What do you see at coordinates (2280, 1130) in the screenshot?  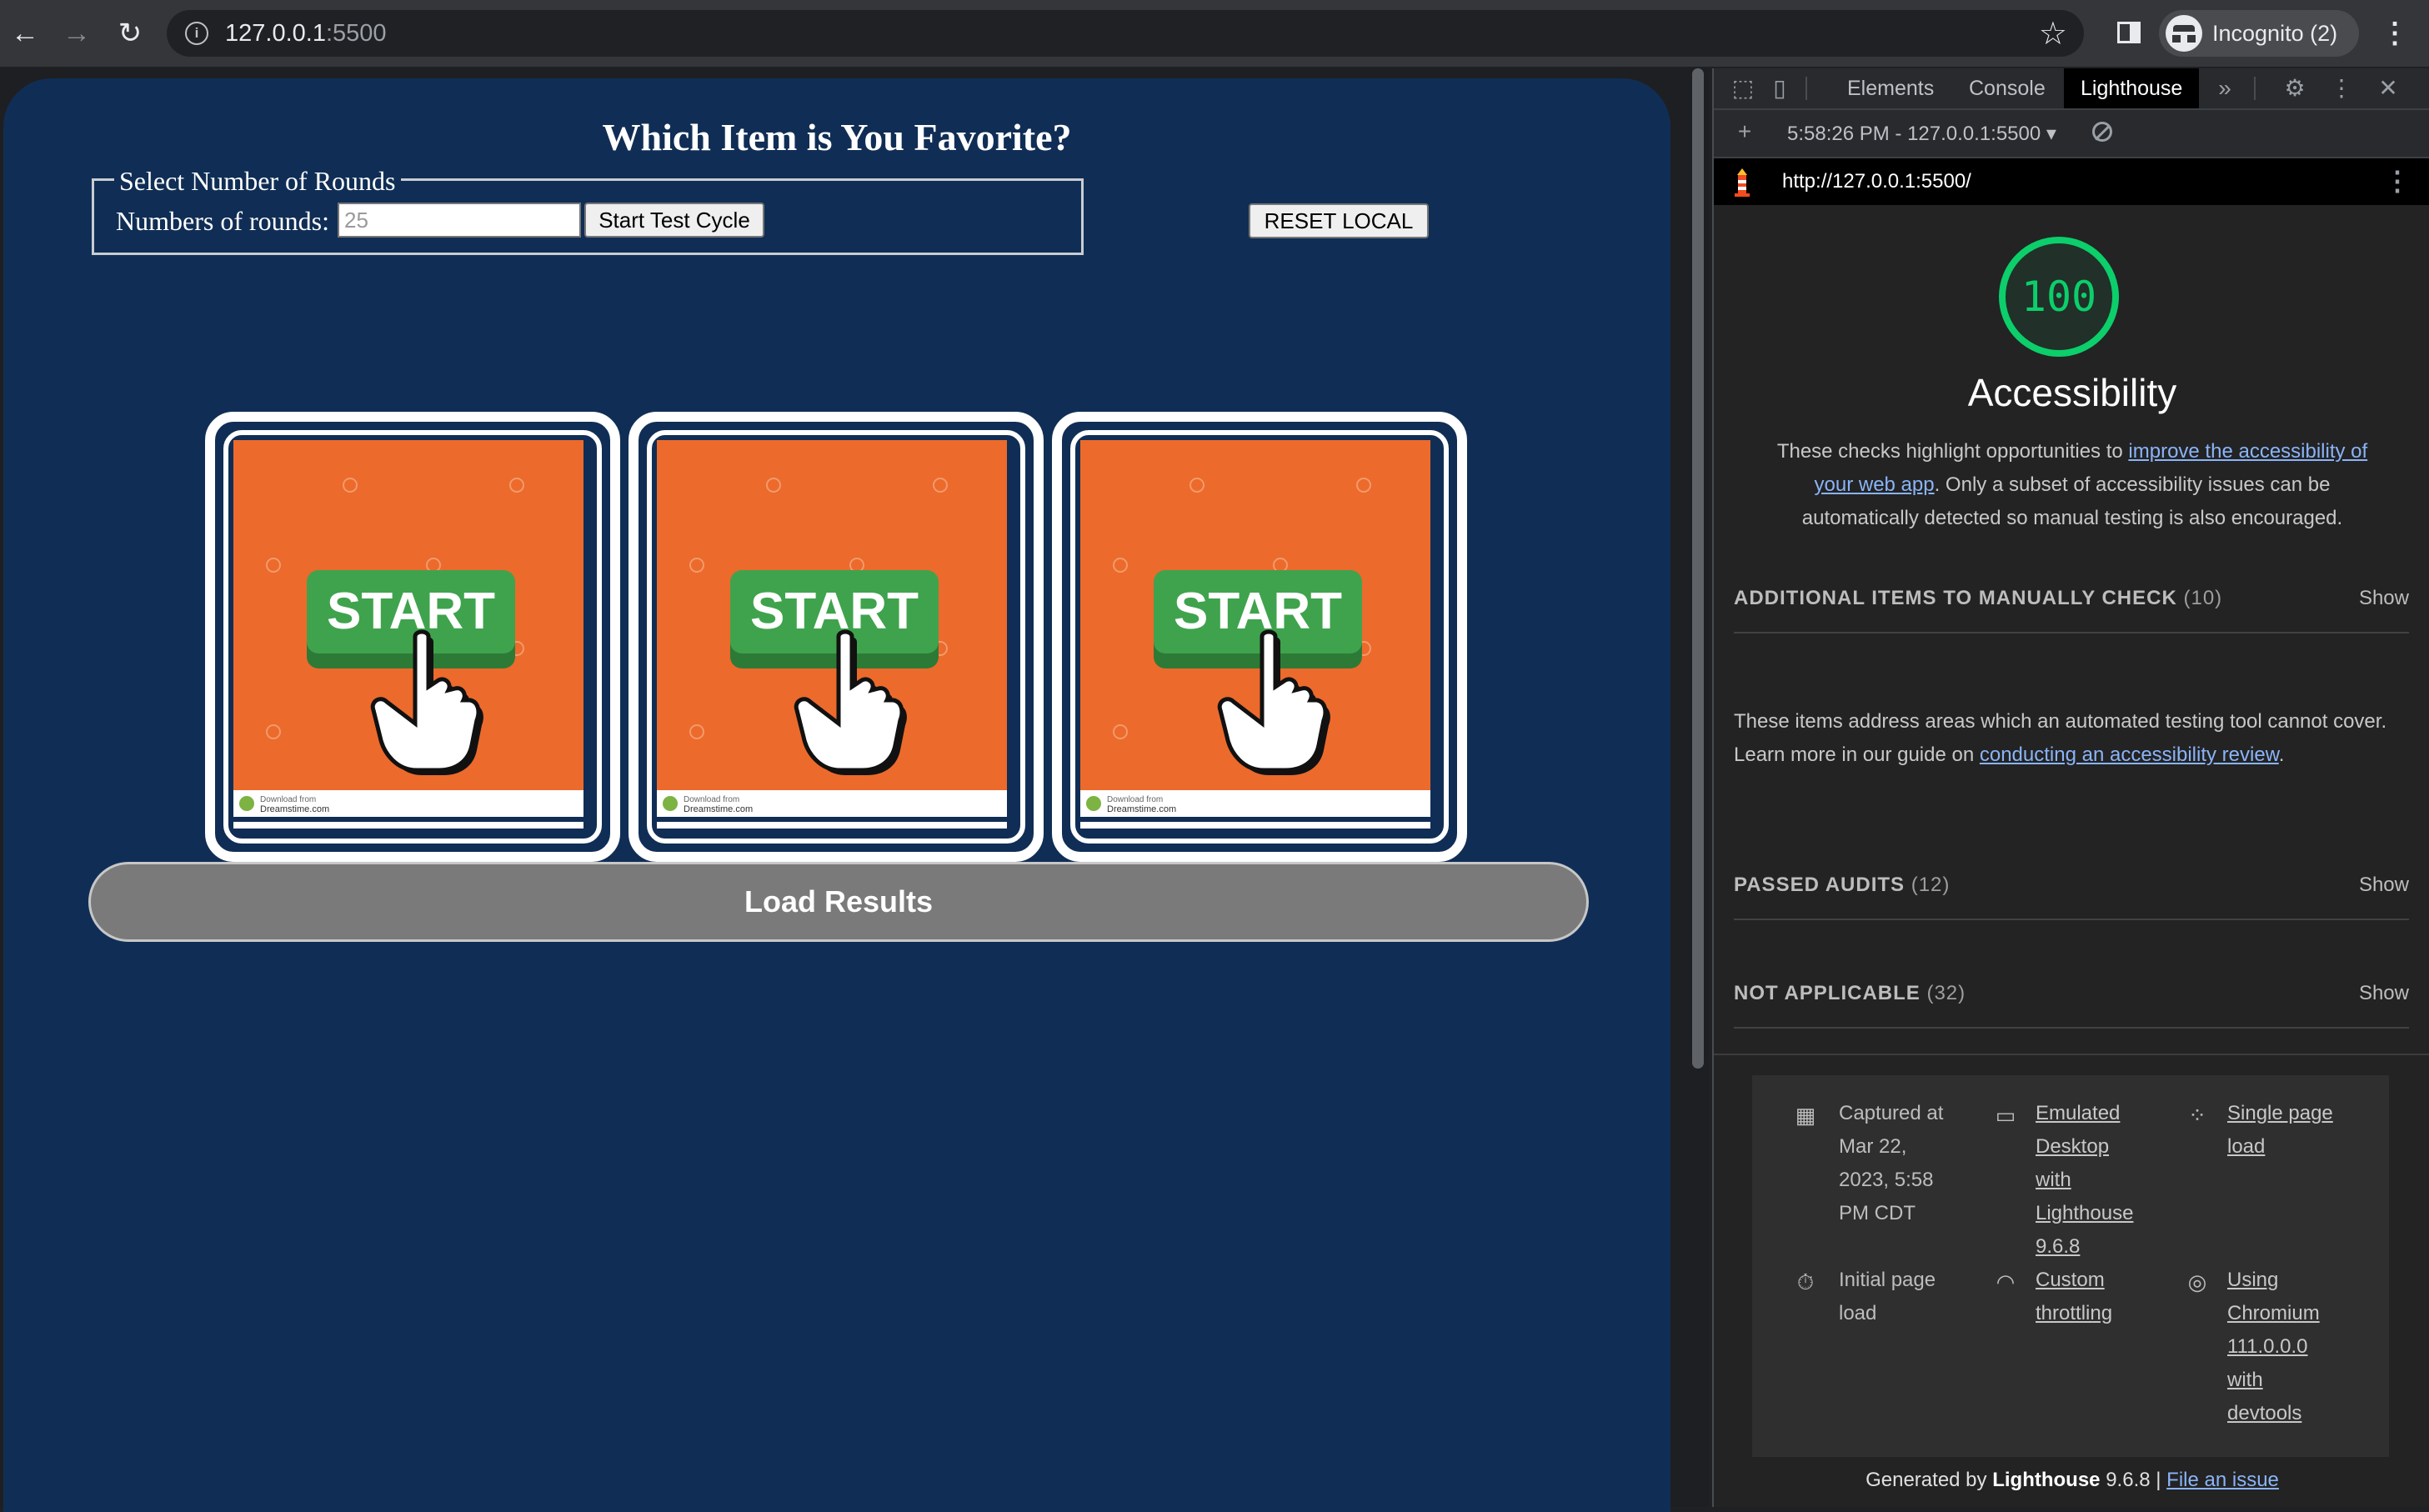 I see `single-page-load: Single page load` at bounding box center [2280, 1130].